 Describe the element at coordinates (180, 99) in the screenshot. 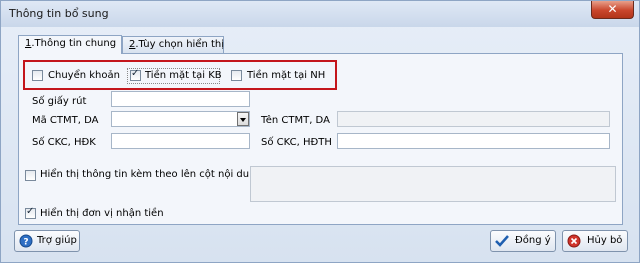

I see `so-giay-rut-input` at that location.